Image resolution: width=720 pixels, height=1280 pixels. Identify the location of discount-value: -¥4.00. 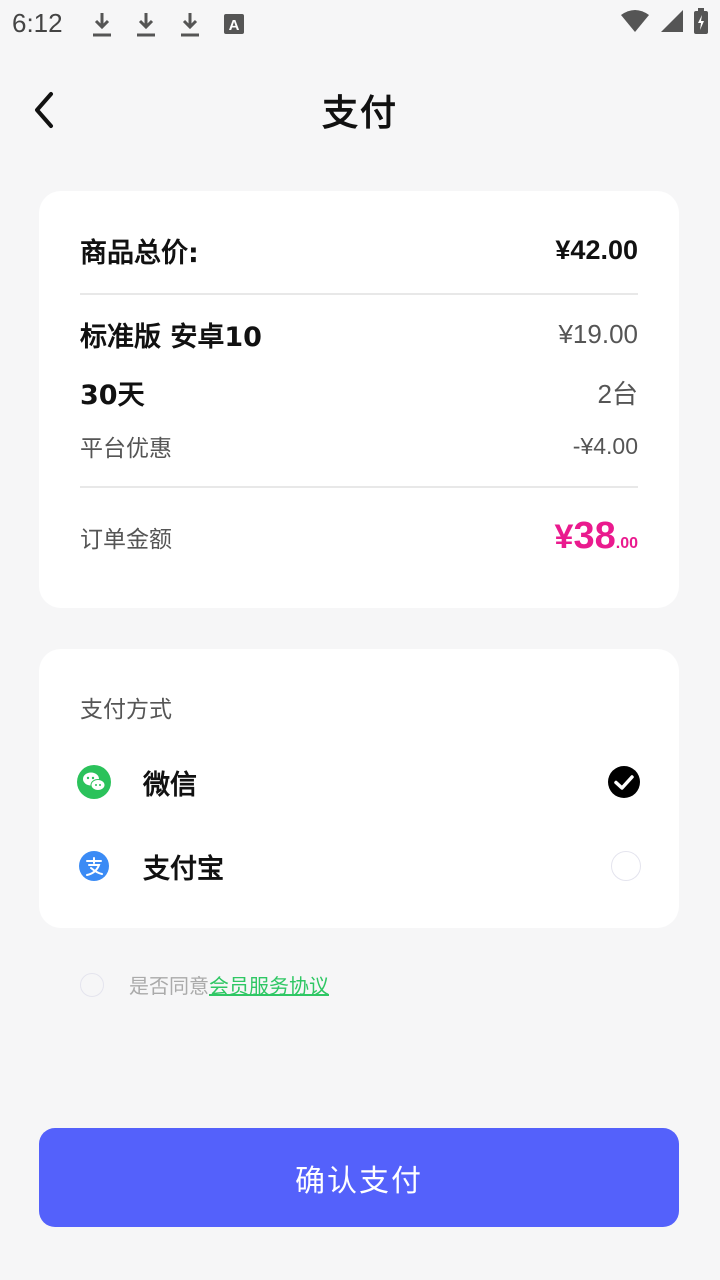
(605, 445).